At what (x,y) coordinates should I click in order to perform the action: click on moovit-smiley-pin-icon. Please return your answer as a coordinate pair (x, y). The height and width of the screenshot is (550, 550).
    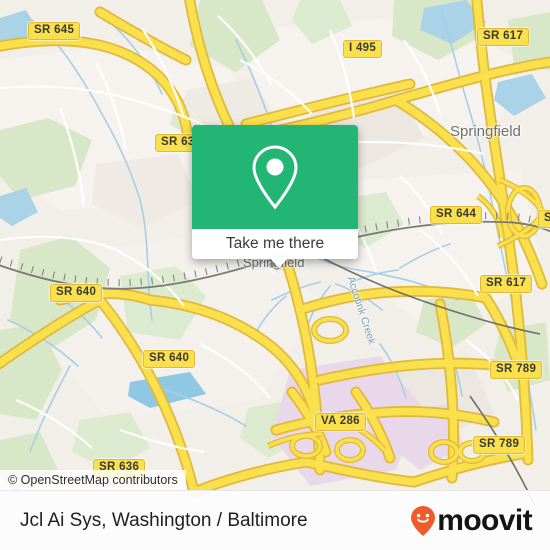
    Looking at the image, I should click on (423, 520).